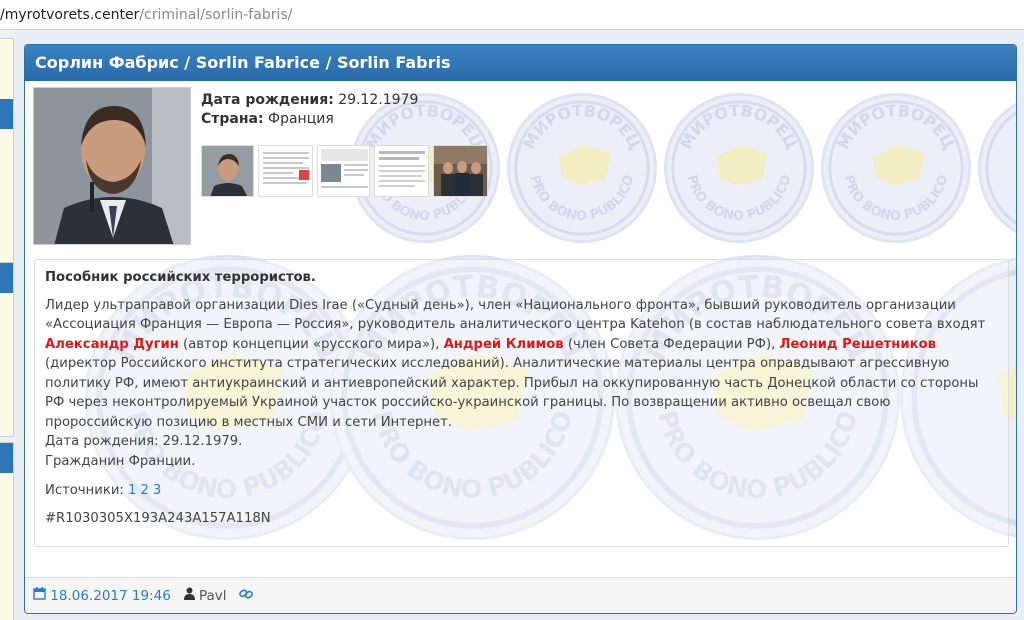  Describe the element at coordinates (120, 461) in the screenshot. I see `citizen-line: Гражданин Франции.` at that location.